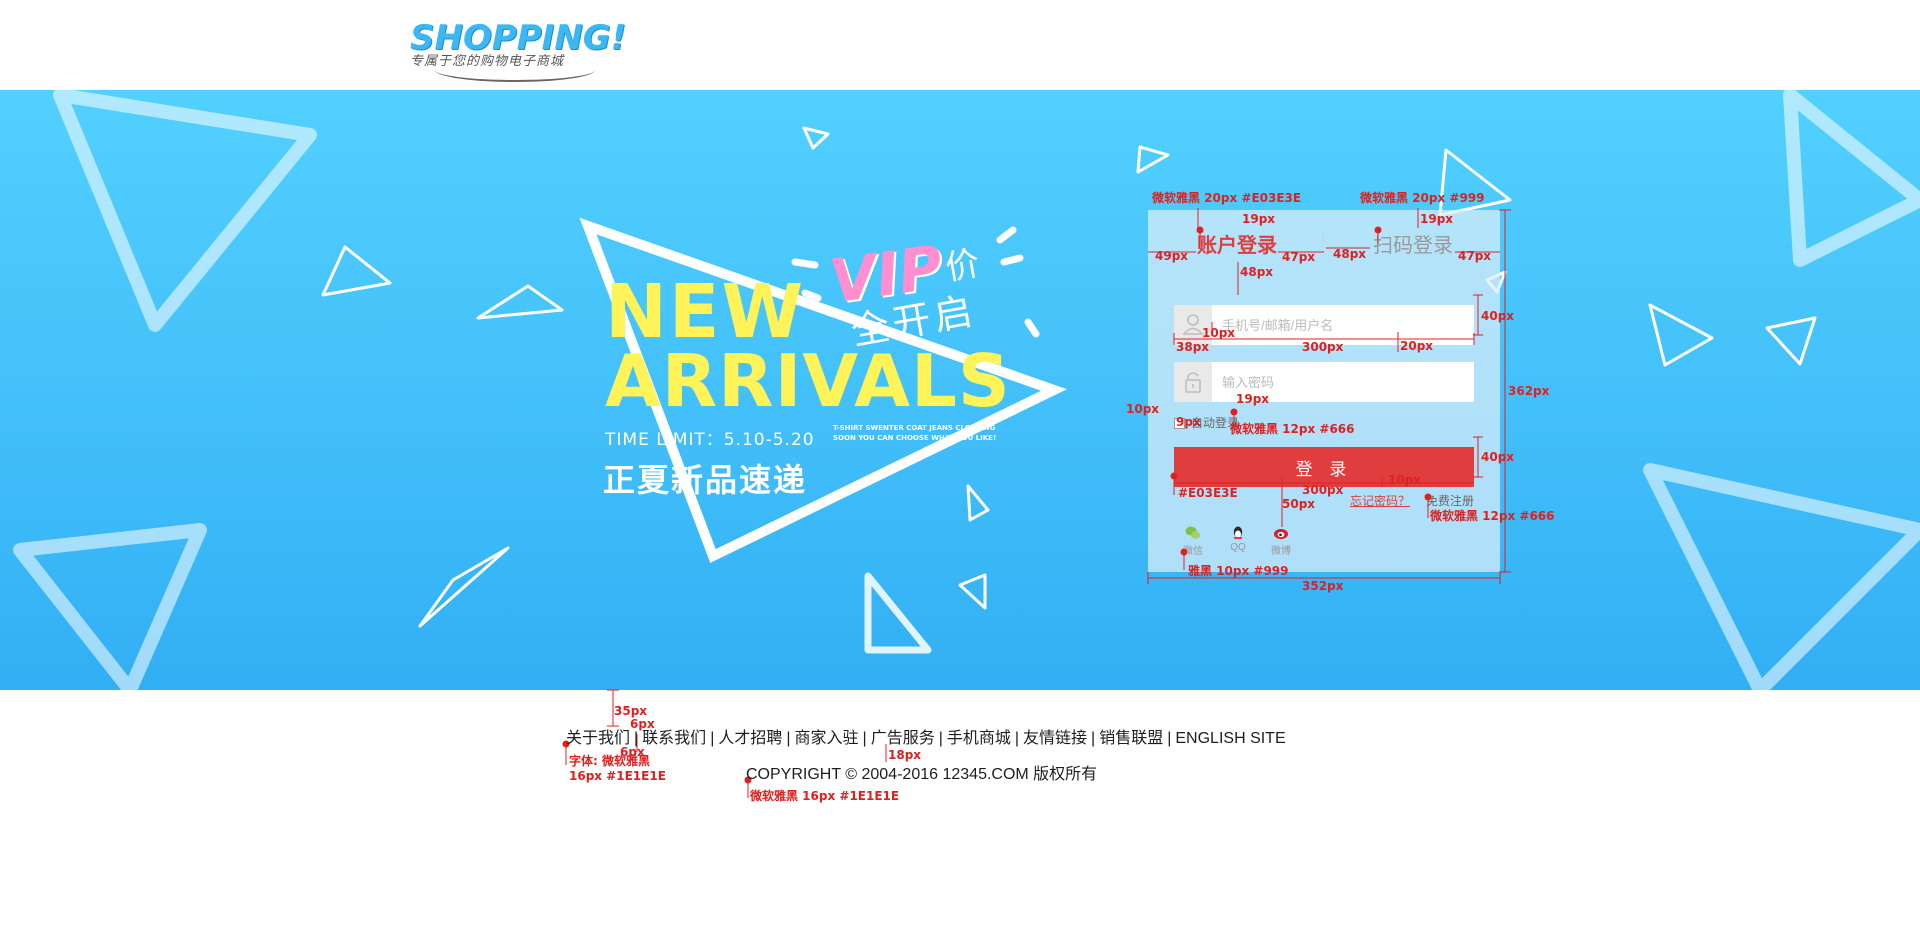 The image size is (1920, 950). Describe the element at coordinates (1193, 382) in the screenshot. I see `lock-icon` at that location.